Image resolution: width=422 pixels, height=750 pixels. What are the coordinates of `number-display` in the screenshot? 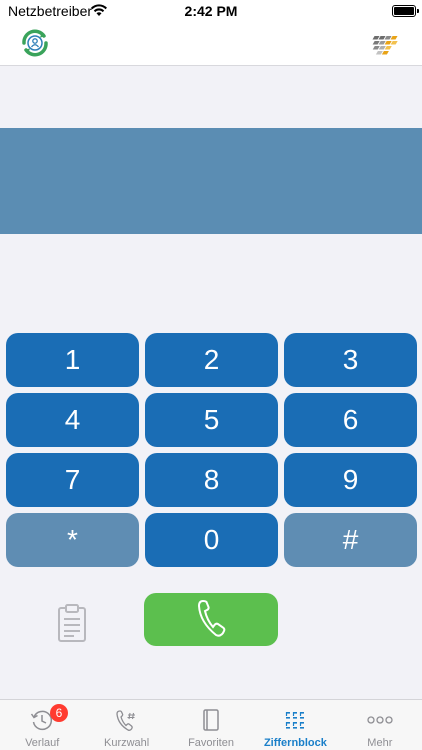 It's located at (211, 181).